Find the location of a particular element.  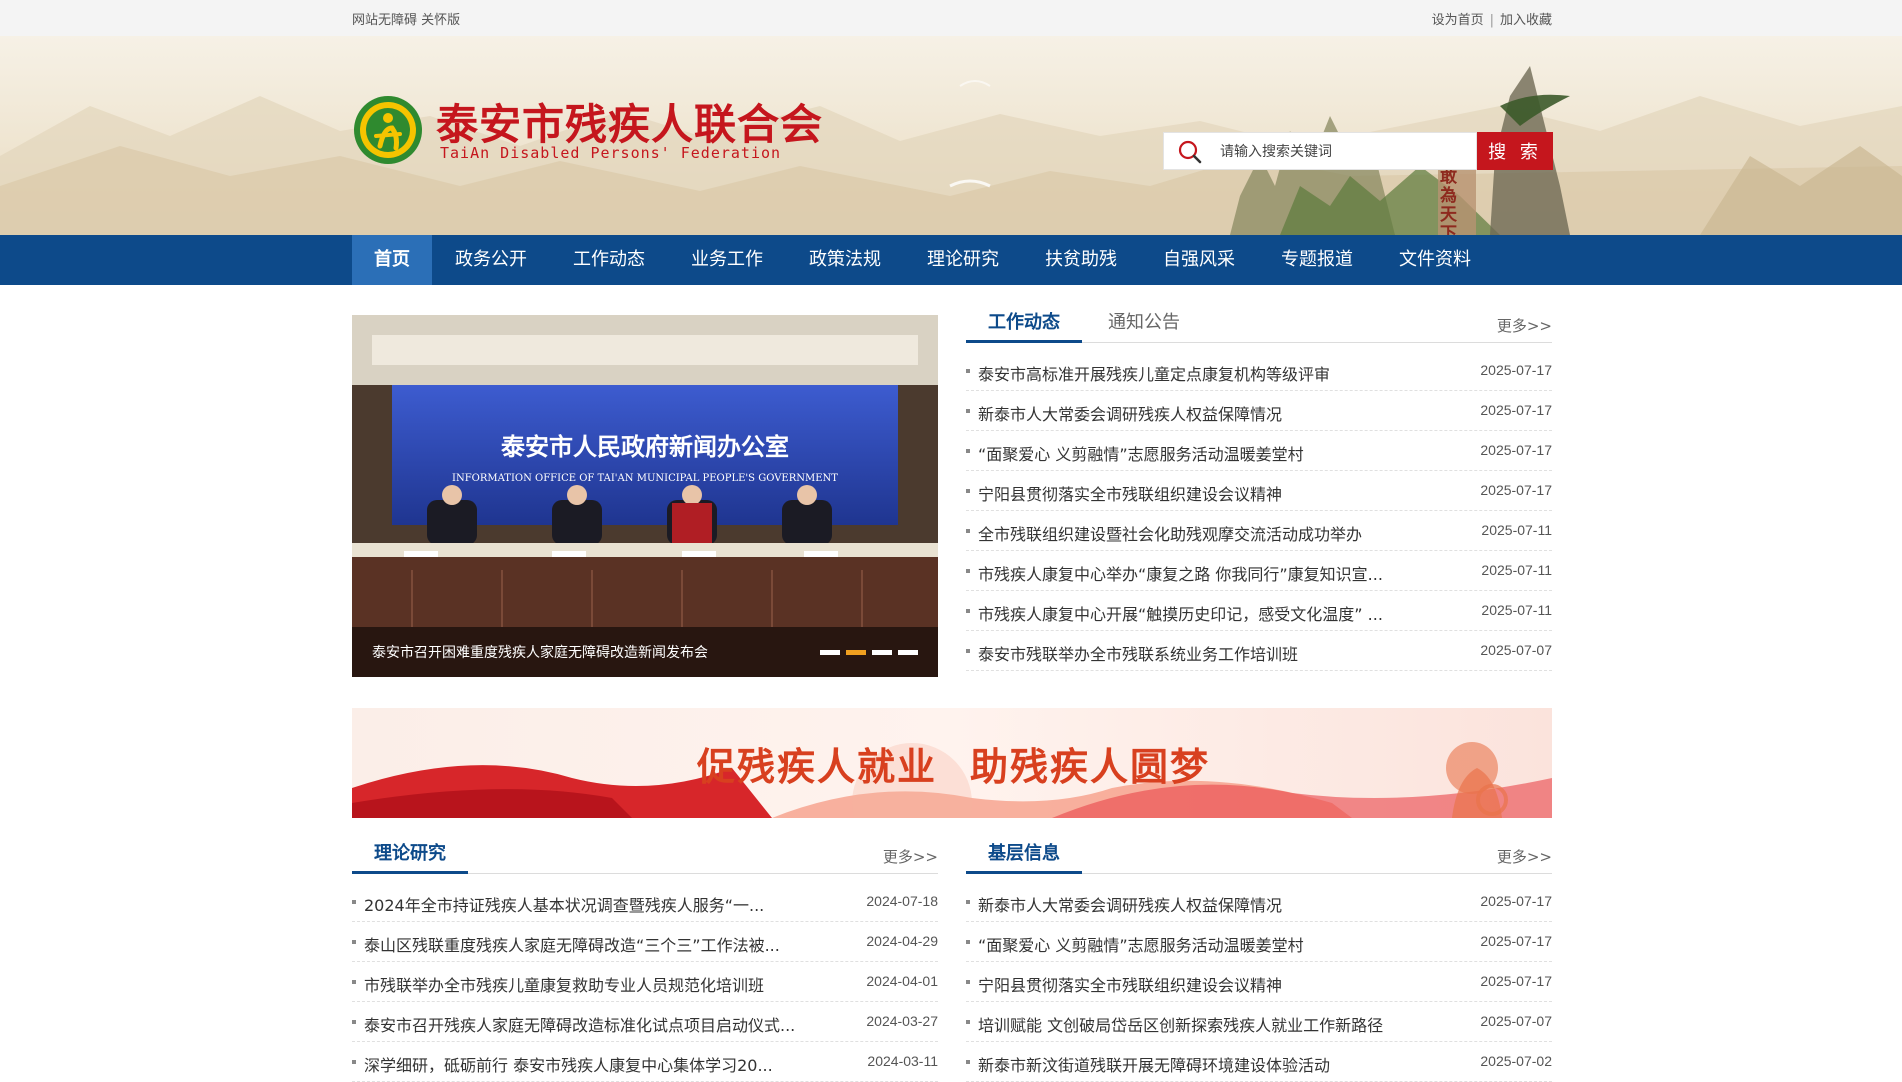

list-item: 泰安市残联举办全市残联系统业务工作培训班 2025-07-07 is located at coordinates (1259, 651).